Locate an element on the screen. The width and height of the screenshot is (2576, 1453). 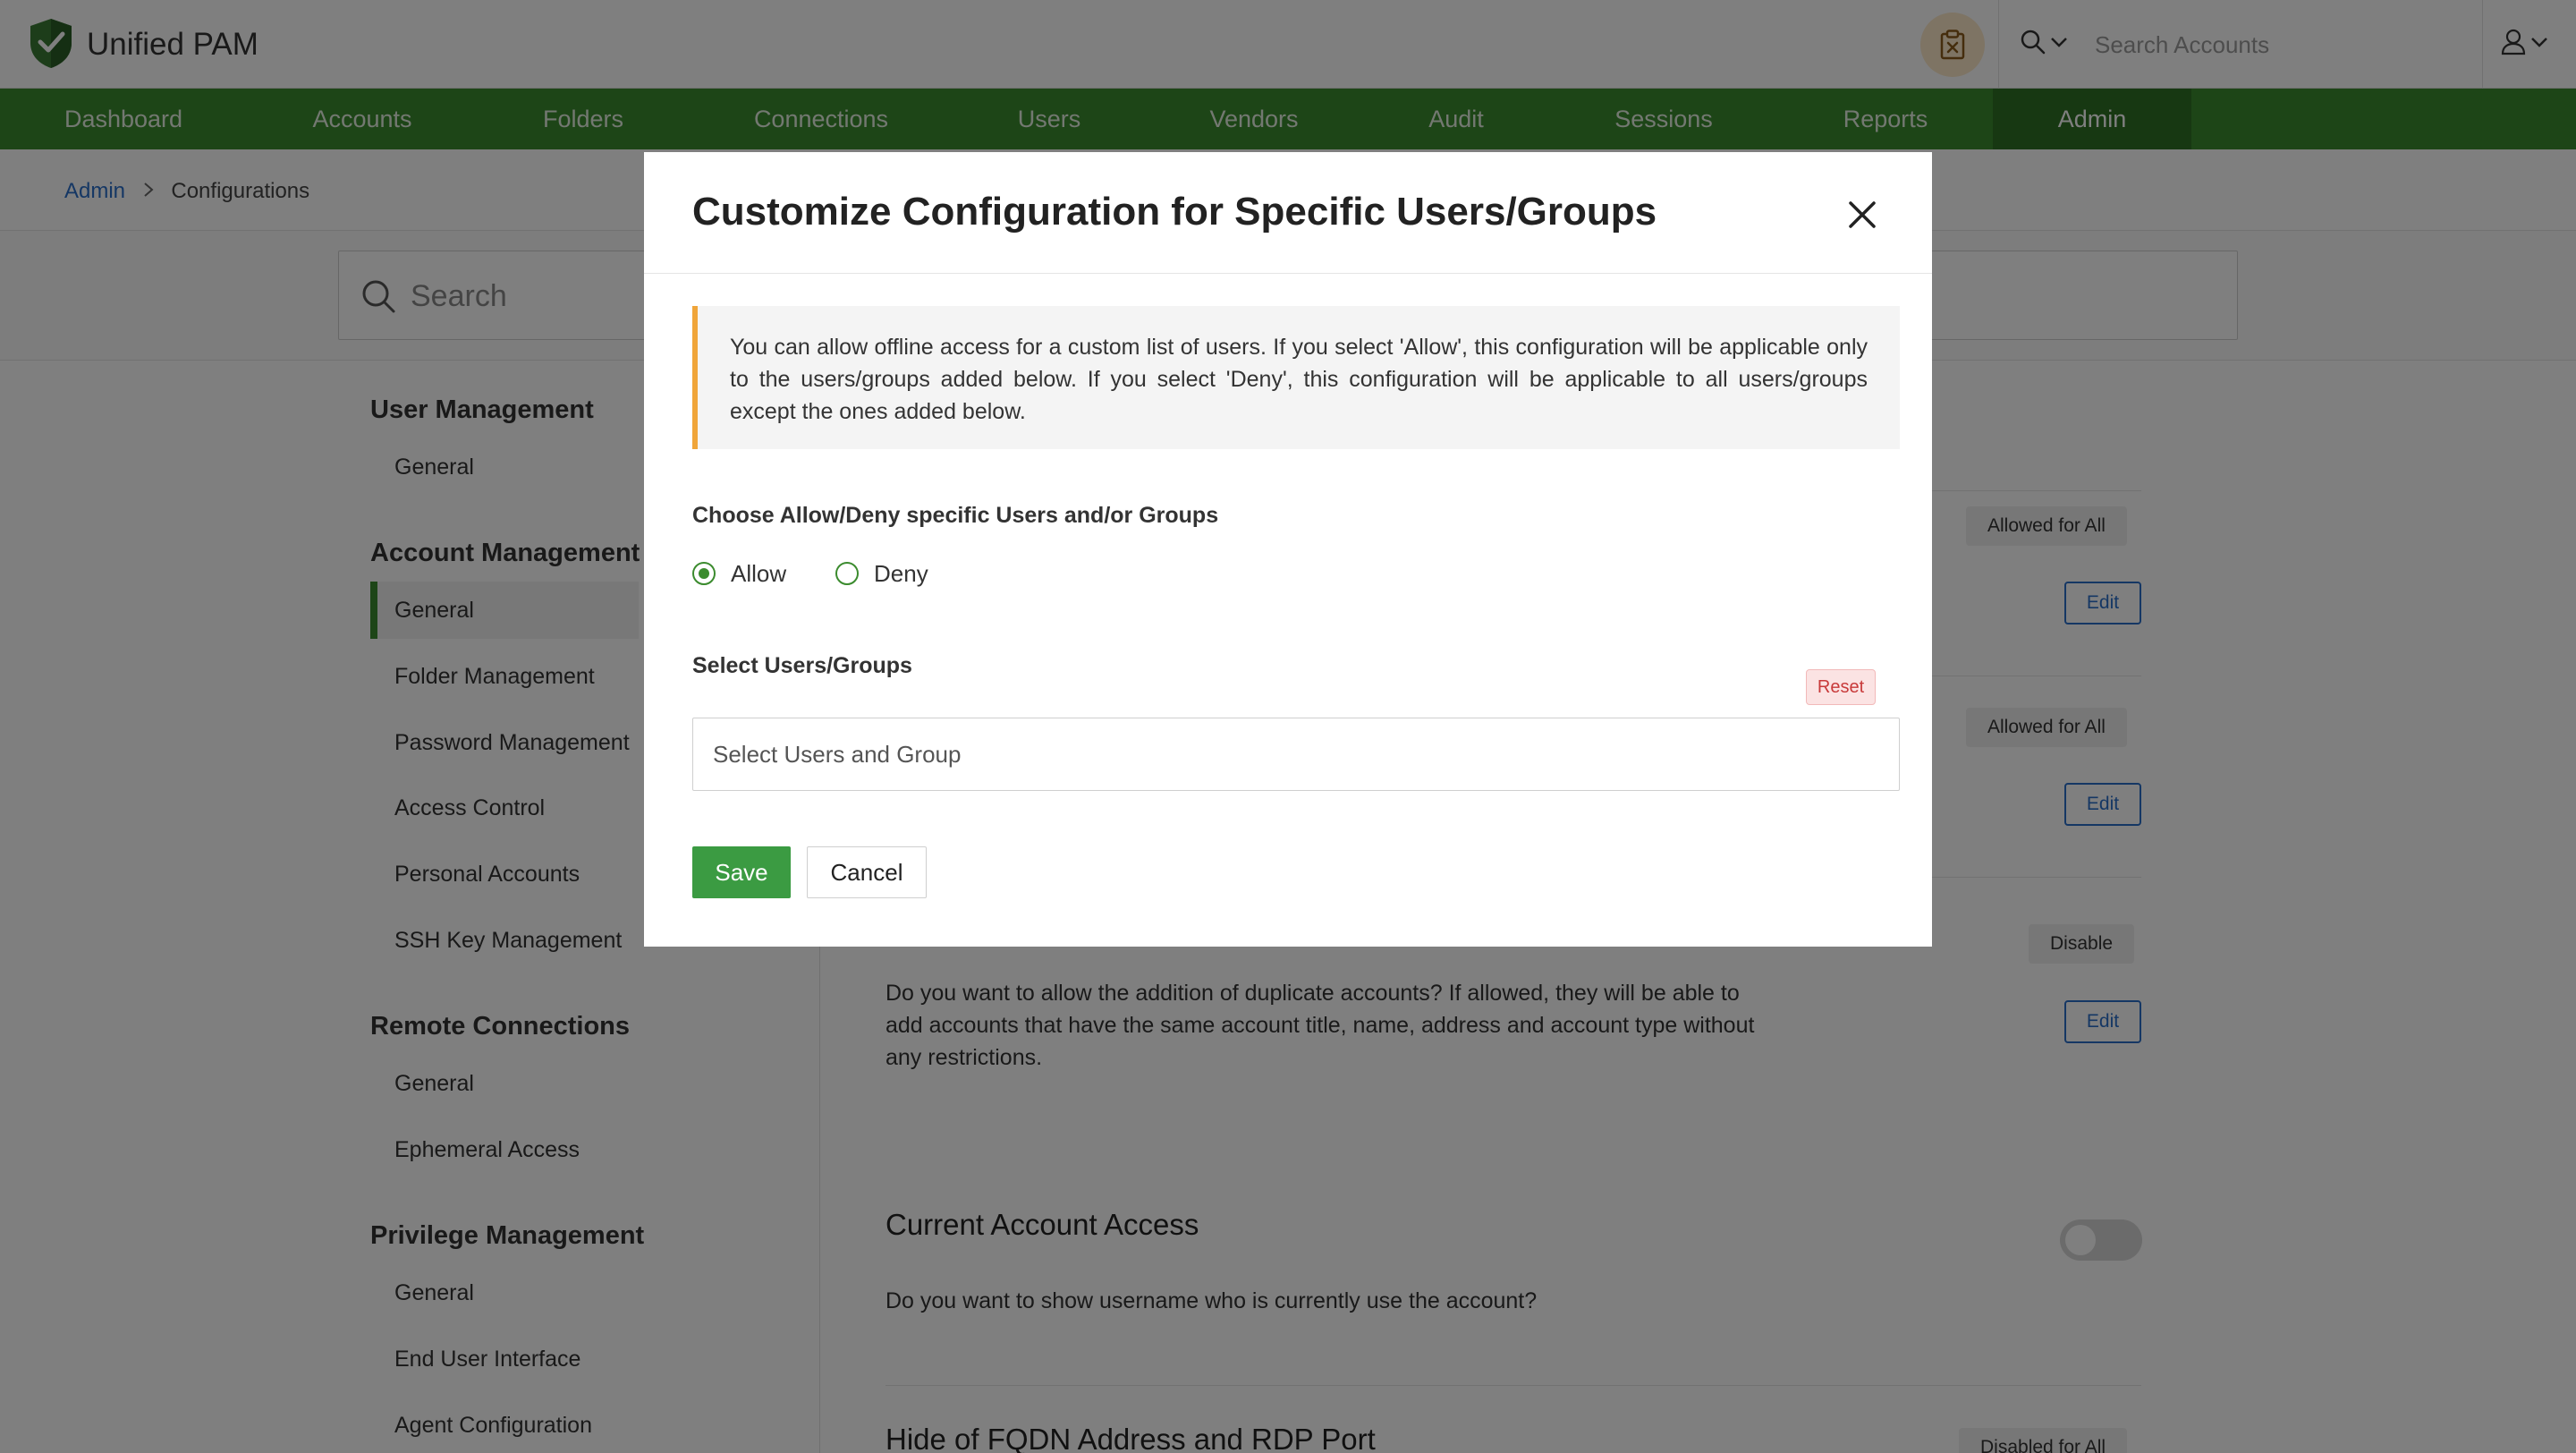
select-users-label: Select Users/Groups is located at coordinates (802, 665).